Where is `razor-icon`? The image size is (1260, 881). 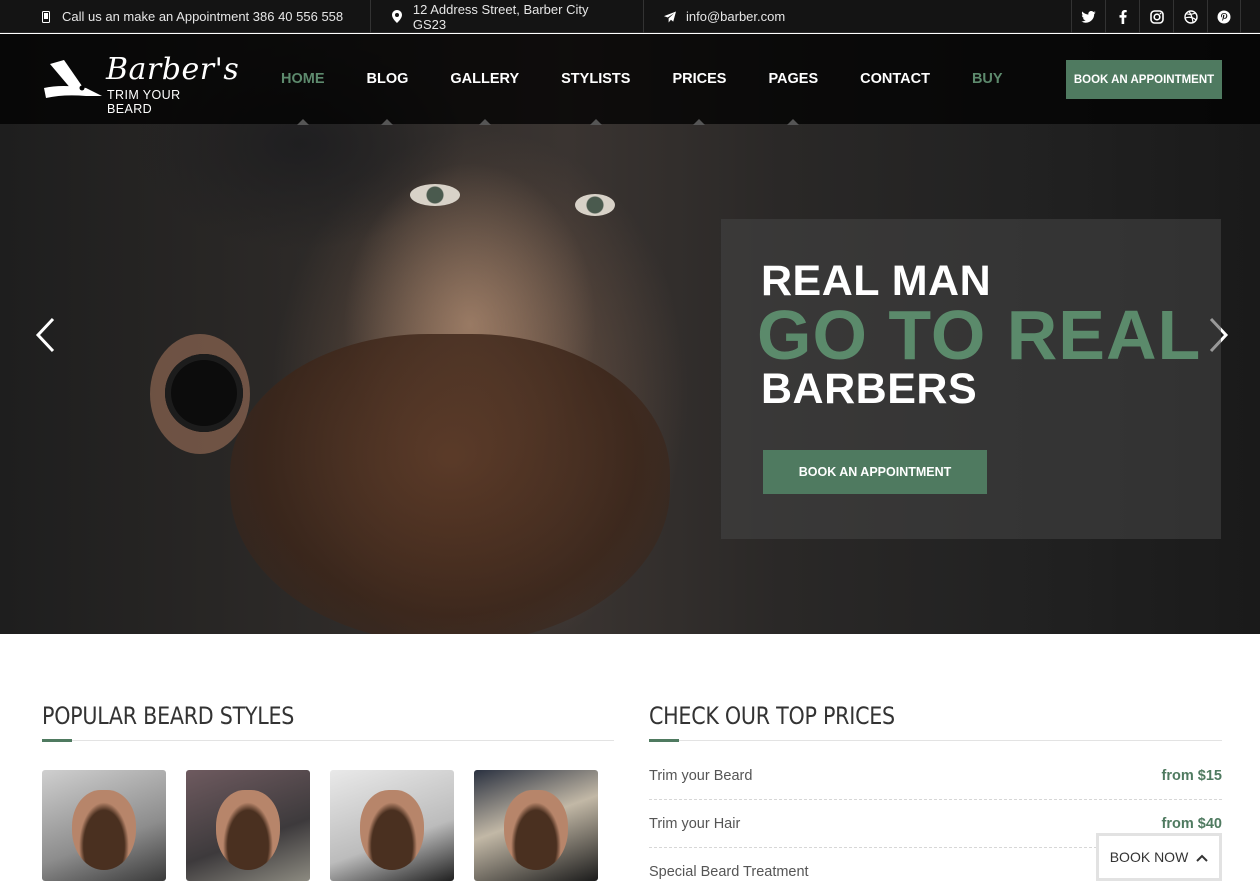
razor-icon is located at coordinates (73, 82).